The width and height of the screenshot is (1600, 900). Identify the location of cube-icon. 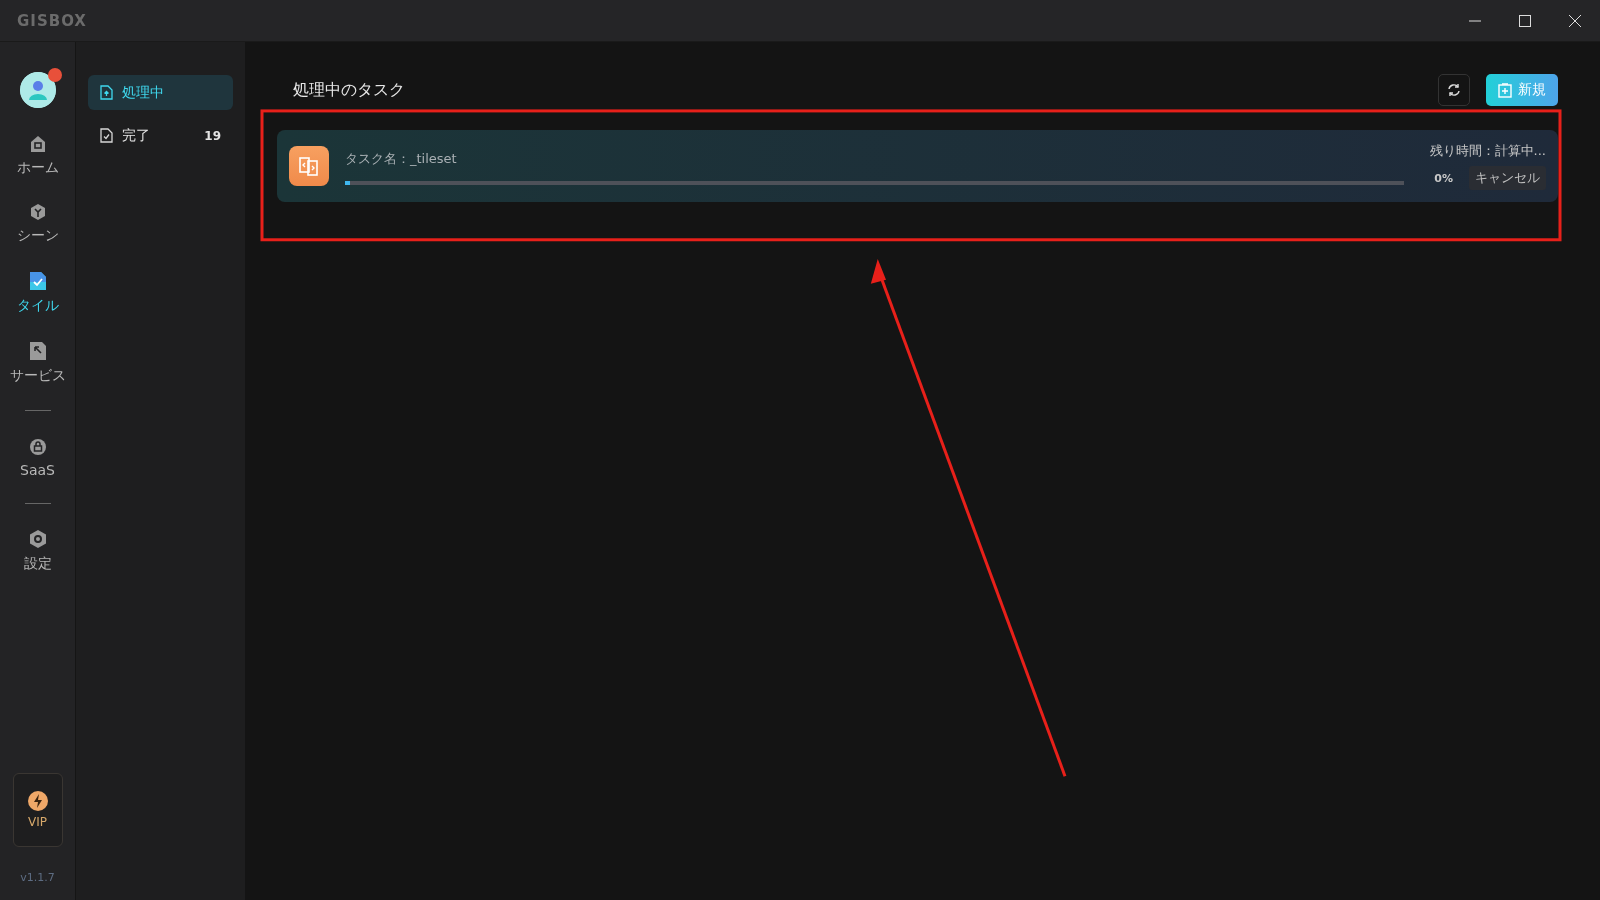
(37, 212).